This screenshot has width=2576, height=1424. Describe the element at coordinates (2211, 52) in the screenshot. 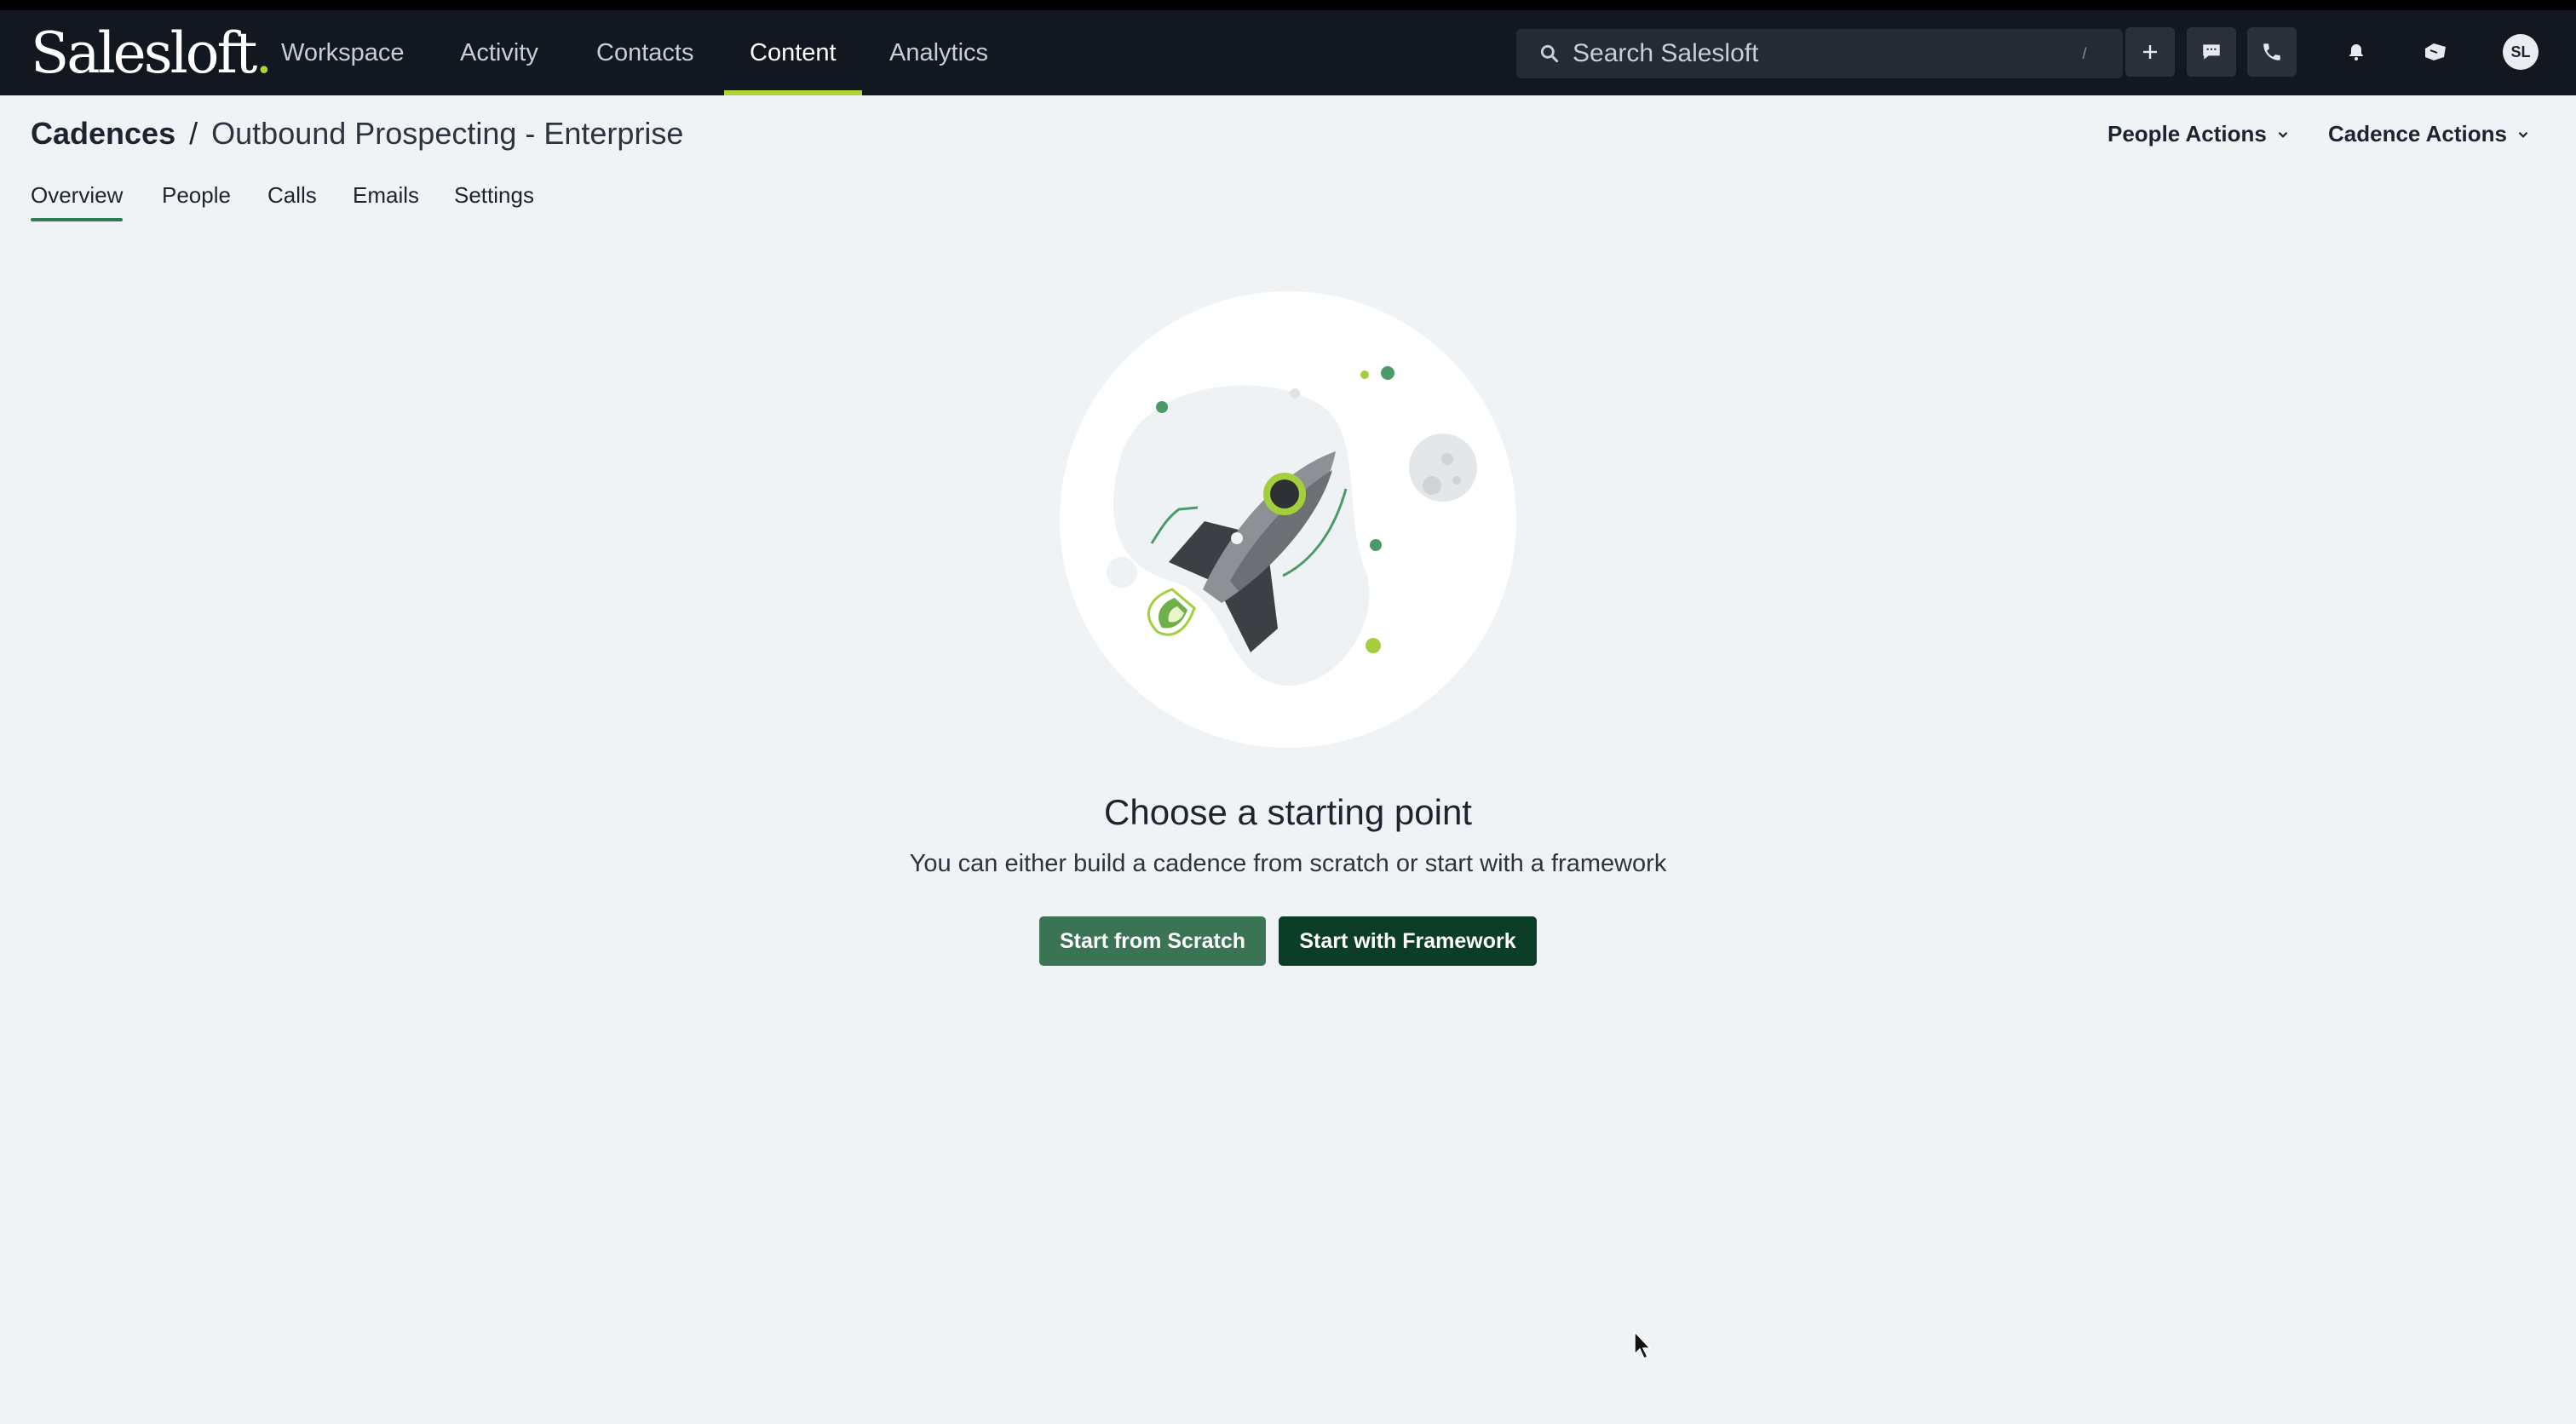

I see `chat-icon` at that location.